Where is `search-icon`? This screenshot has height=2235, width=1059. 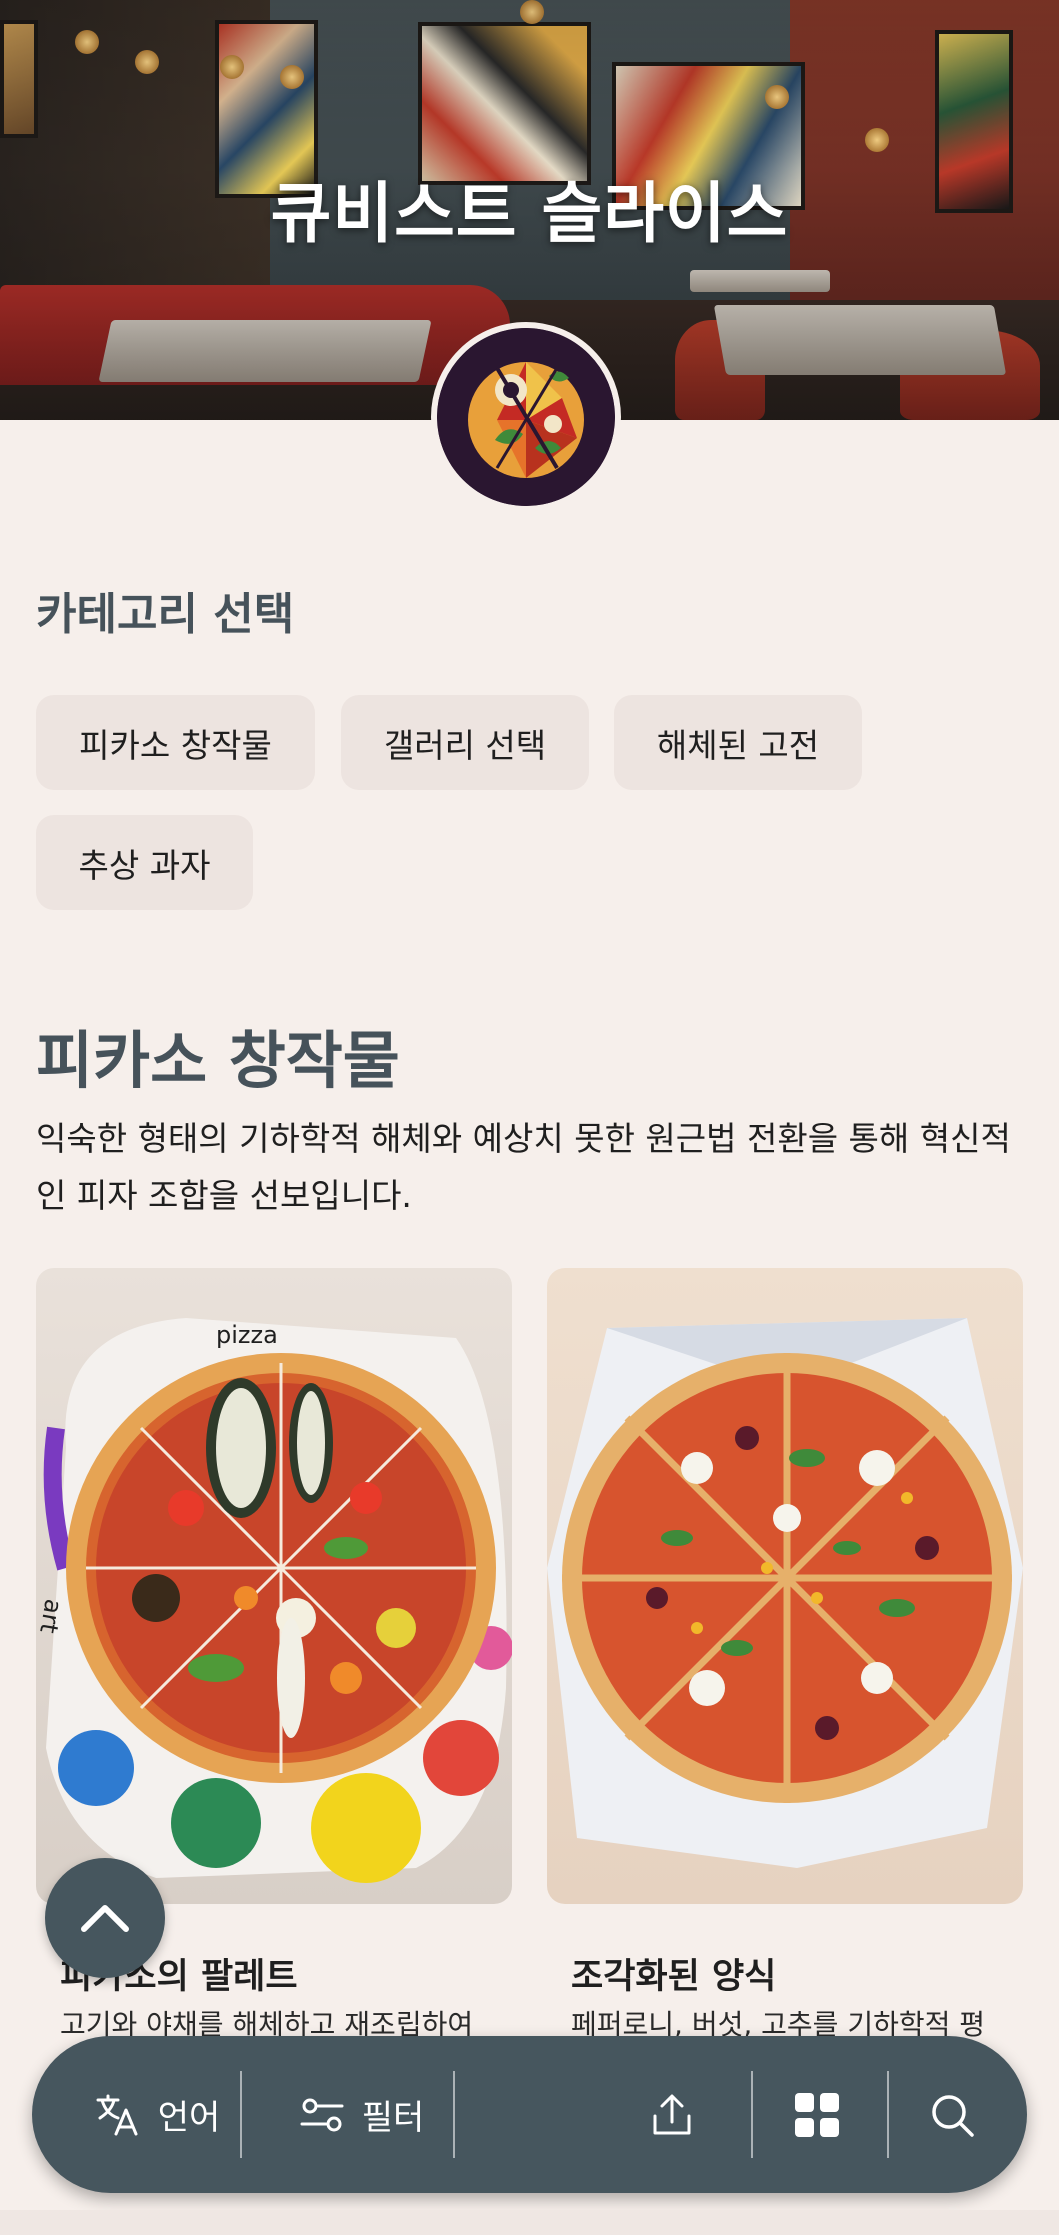 search-icon is located at coordinates (953, 2115).